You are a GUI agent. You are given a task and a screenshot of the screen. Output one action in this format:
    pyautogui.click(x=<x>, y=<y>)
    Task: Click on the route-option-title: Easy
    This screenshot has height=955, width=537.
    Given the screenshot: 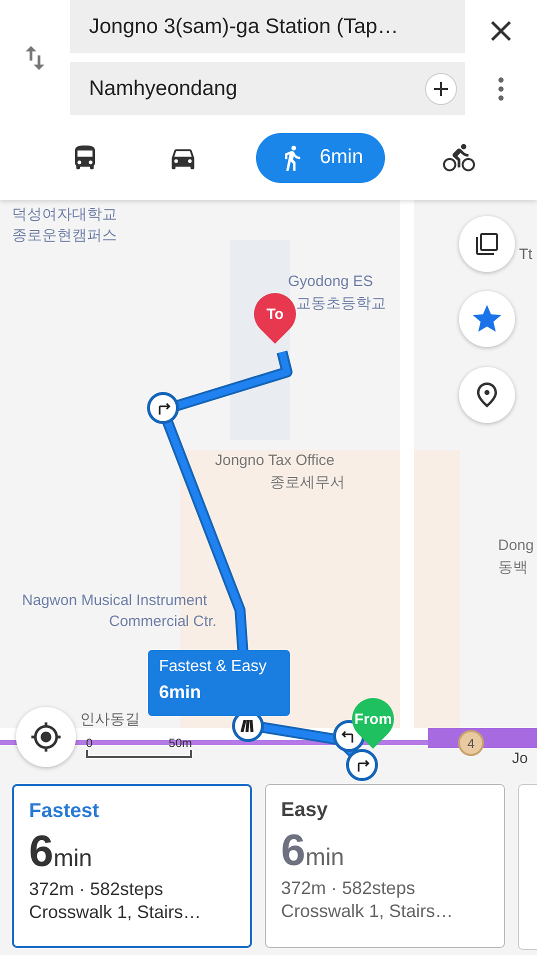 What is the action you would take?
    pyautogui.click(x=305, y=810)
    